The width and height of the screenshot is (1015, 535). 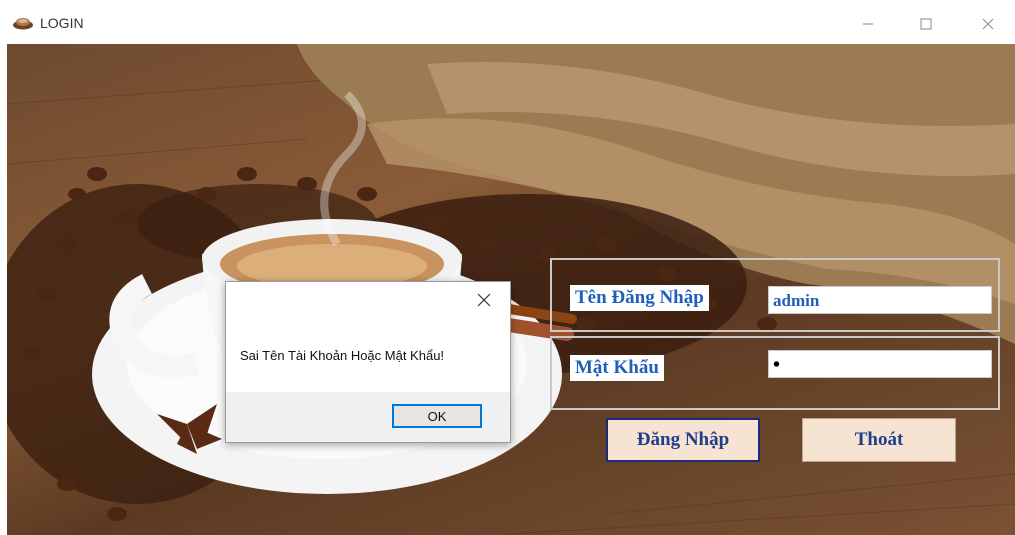 I want to click on dialog-close-button, so click(x=484, y=300).